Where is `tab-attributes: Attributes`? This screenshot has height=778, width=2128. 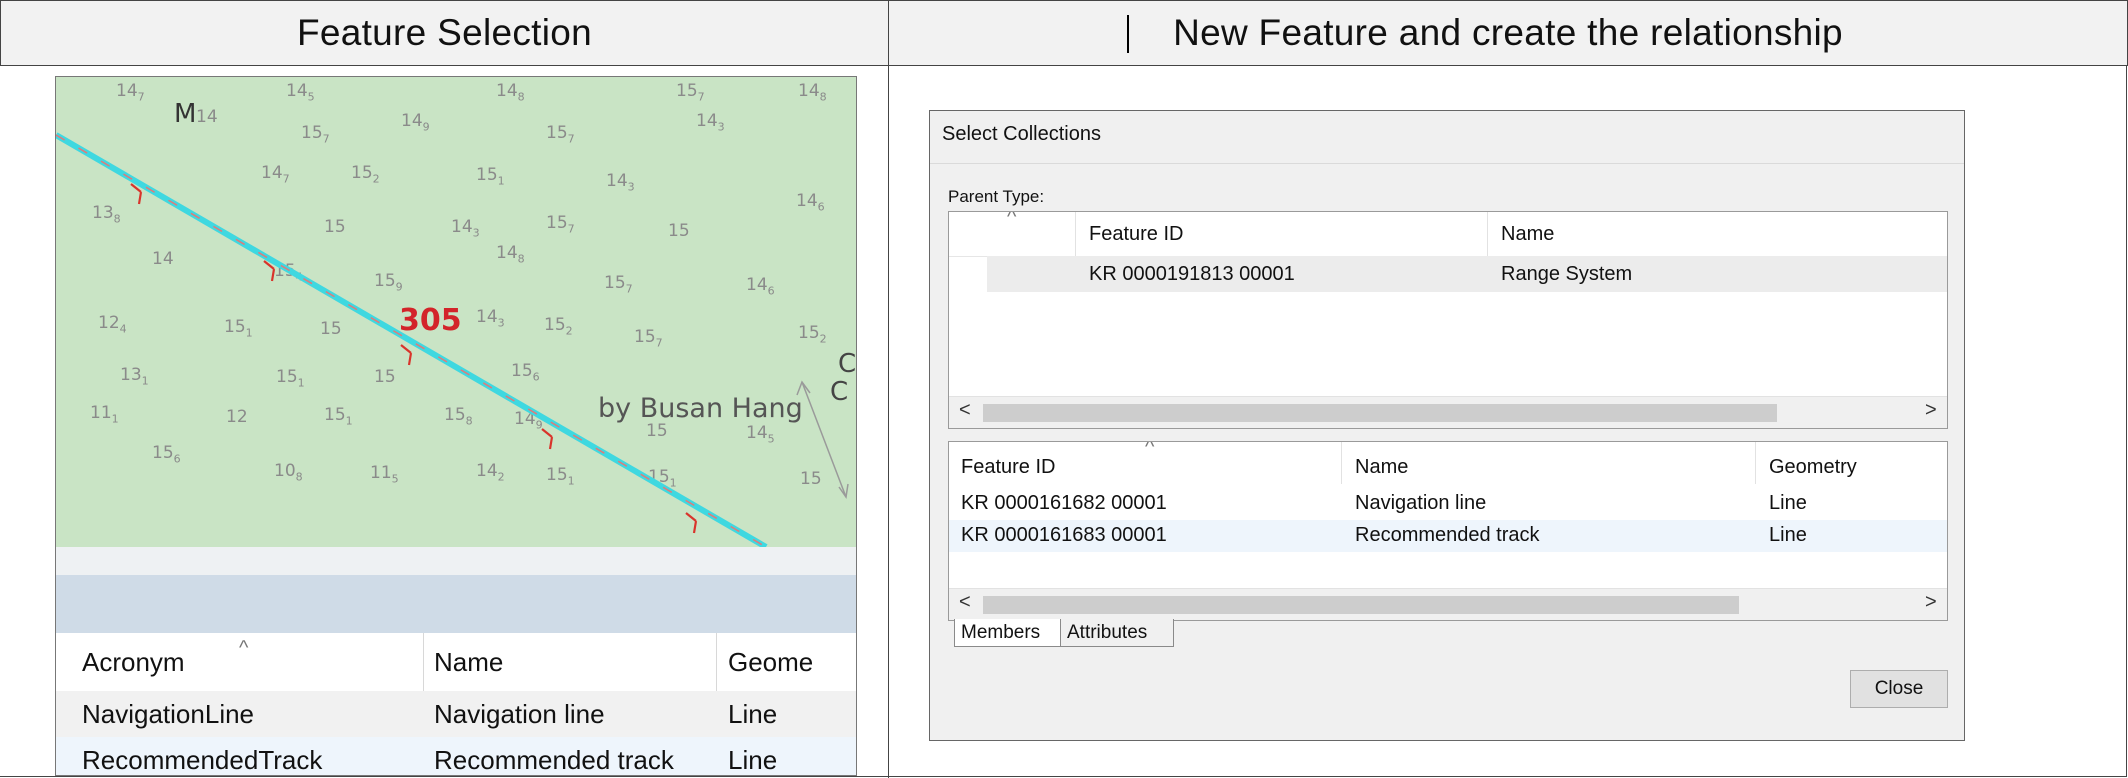 tab-attributes: Attributes is located at coordinates (1117, 633).